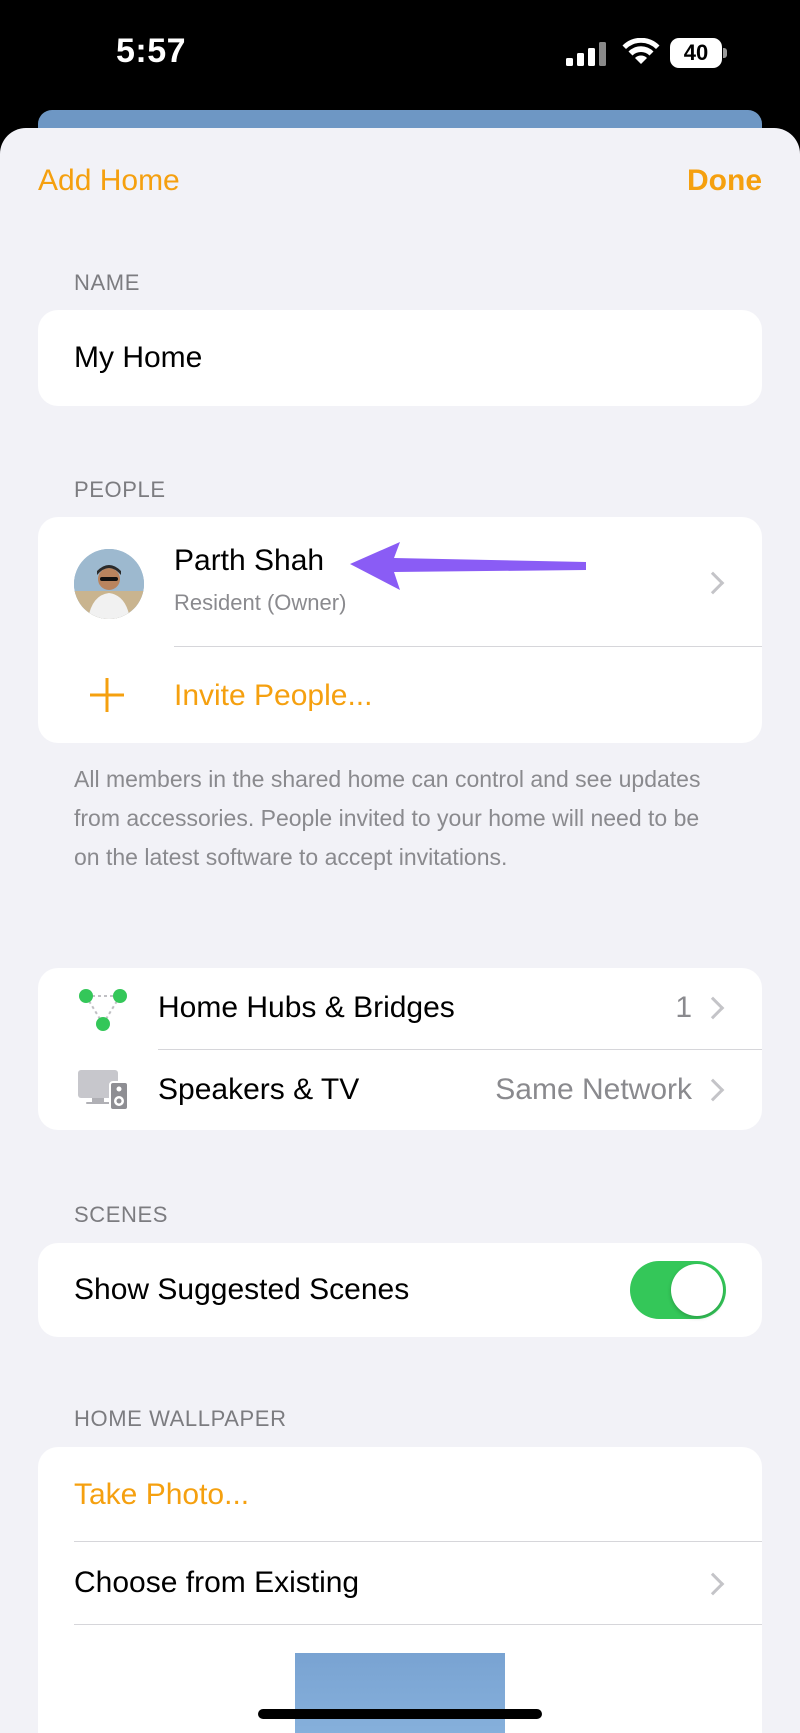  What do you see at coordinates (400, 358) in the screenshot?
I see `name-card: My Home` at bounding box center [400, 358].